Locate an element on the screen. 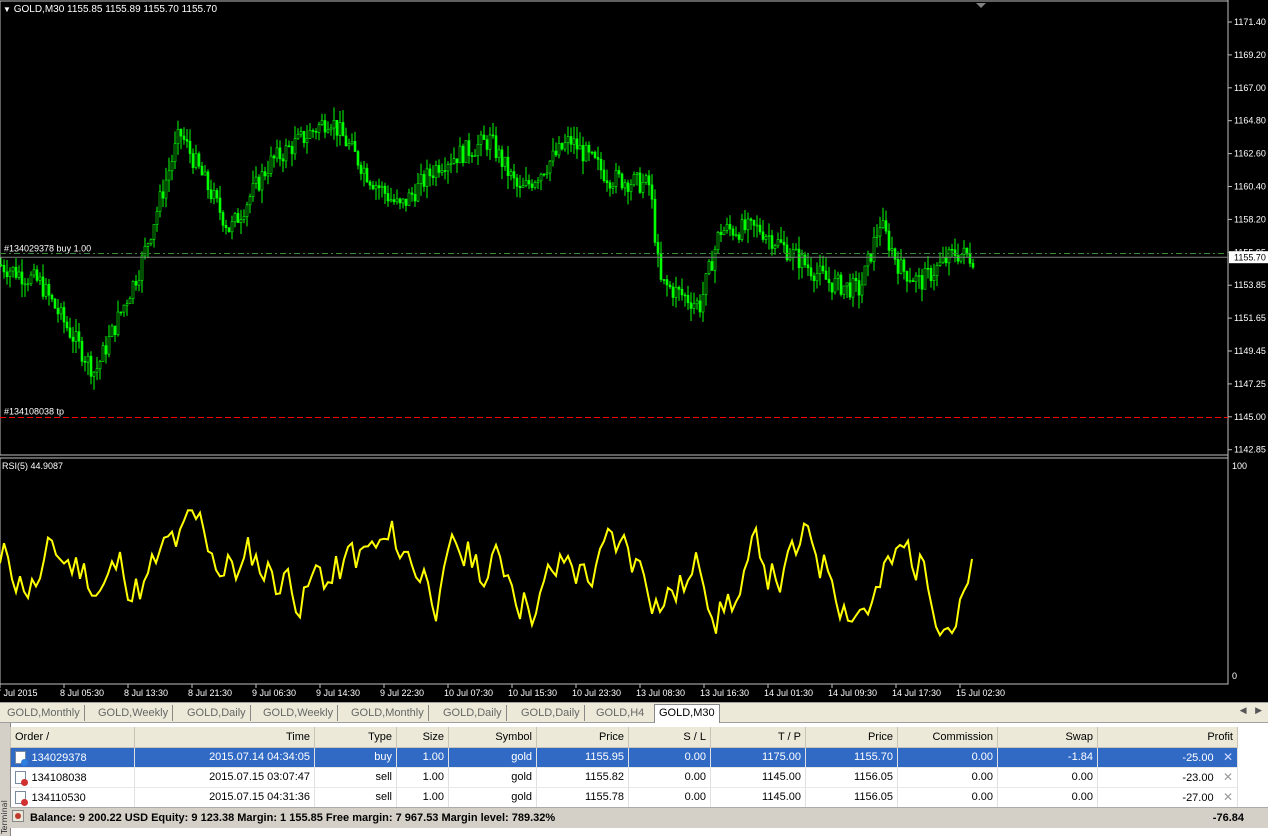 The height and width of the screenshot is (836, 1268). column-header: T / P is located at coordinates (758, 737).